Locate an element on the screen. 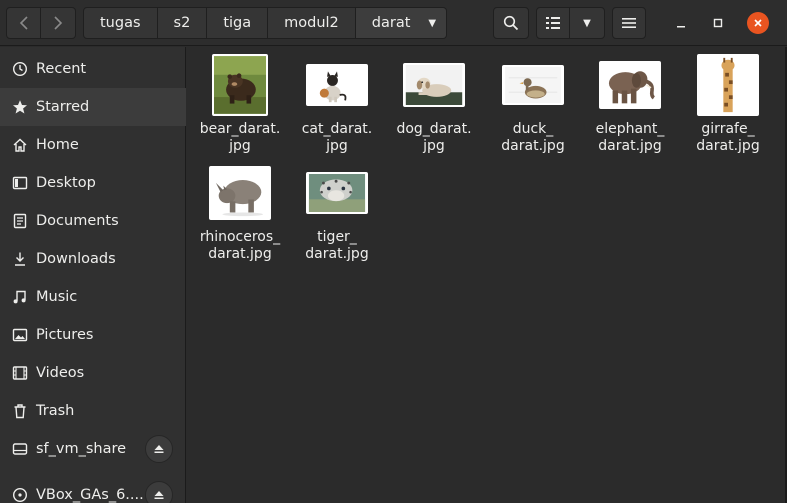  hamburger-menu-icon is located at coordinates (629, 23).